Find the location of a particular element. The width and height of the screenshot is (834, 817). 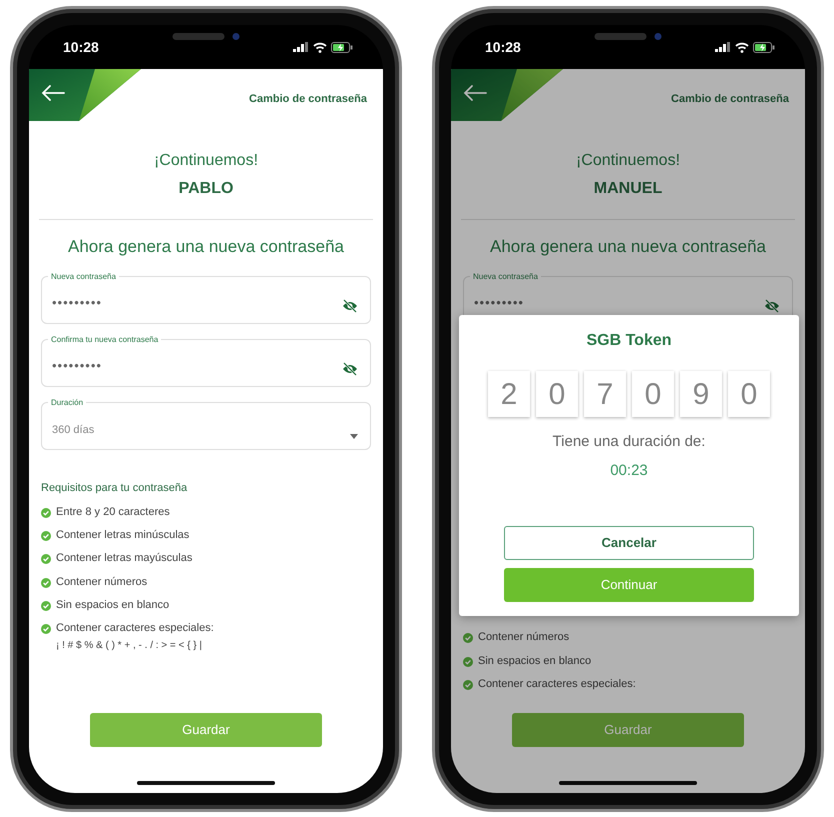

countdown-timer: 00:23 is located at coordinates (629, 470).